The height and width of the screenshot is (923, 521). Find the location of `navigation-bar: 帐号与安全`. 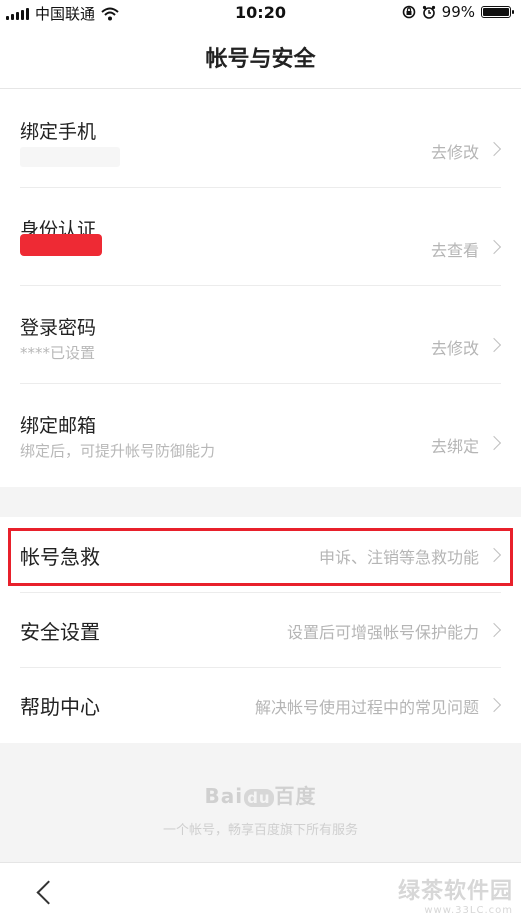

navigation-bar: 帐号与安全 is located at coordinates (260, 57).